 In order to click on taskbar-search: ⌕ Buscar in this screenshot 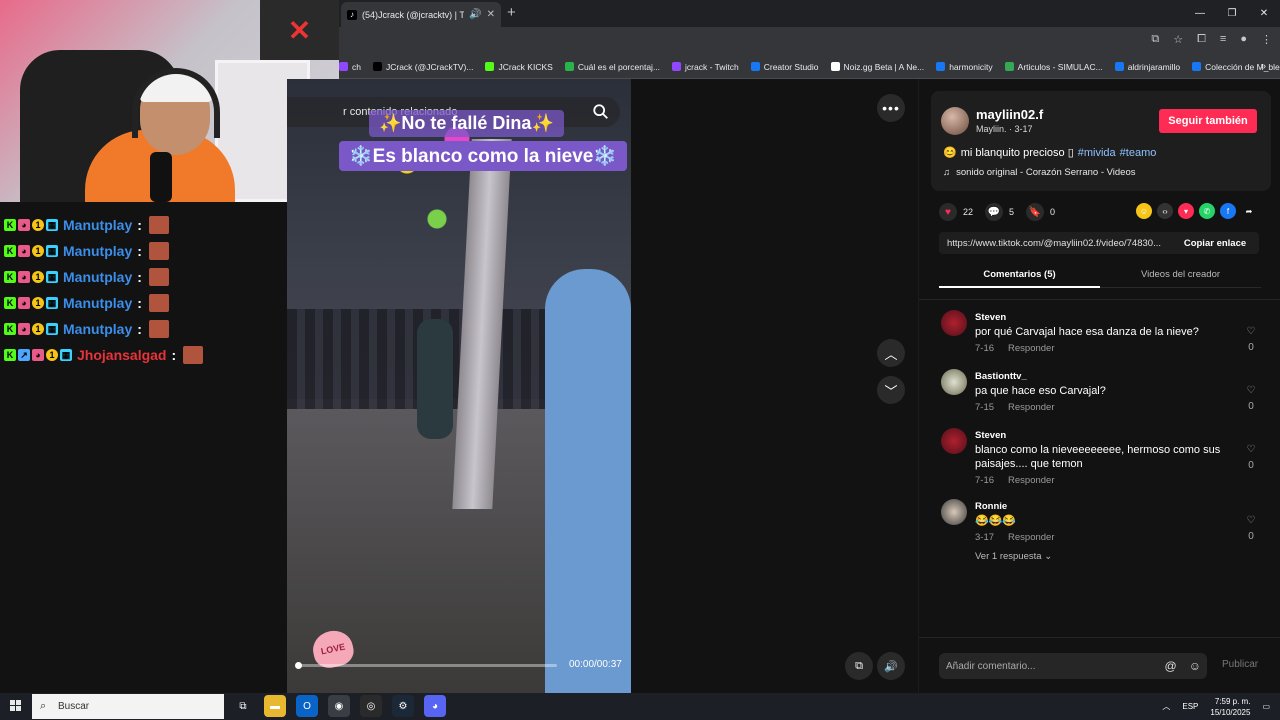, I will do `click(128, 706)`.